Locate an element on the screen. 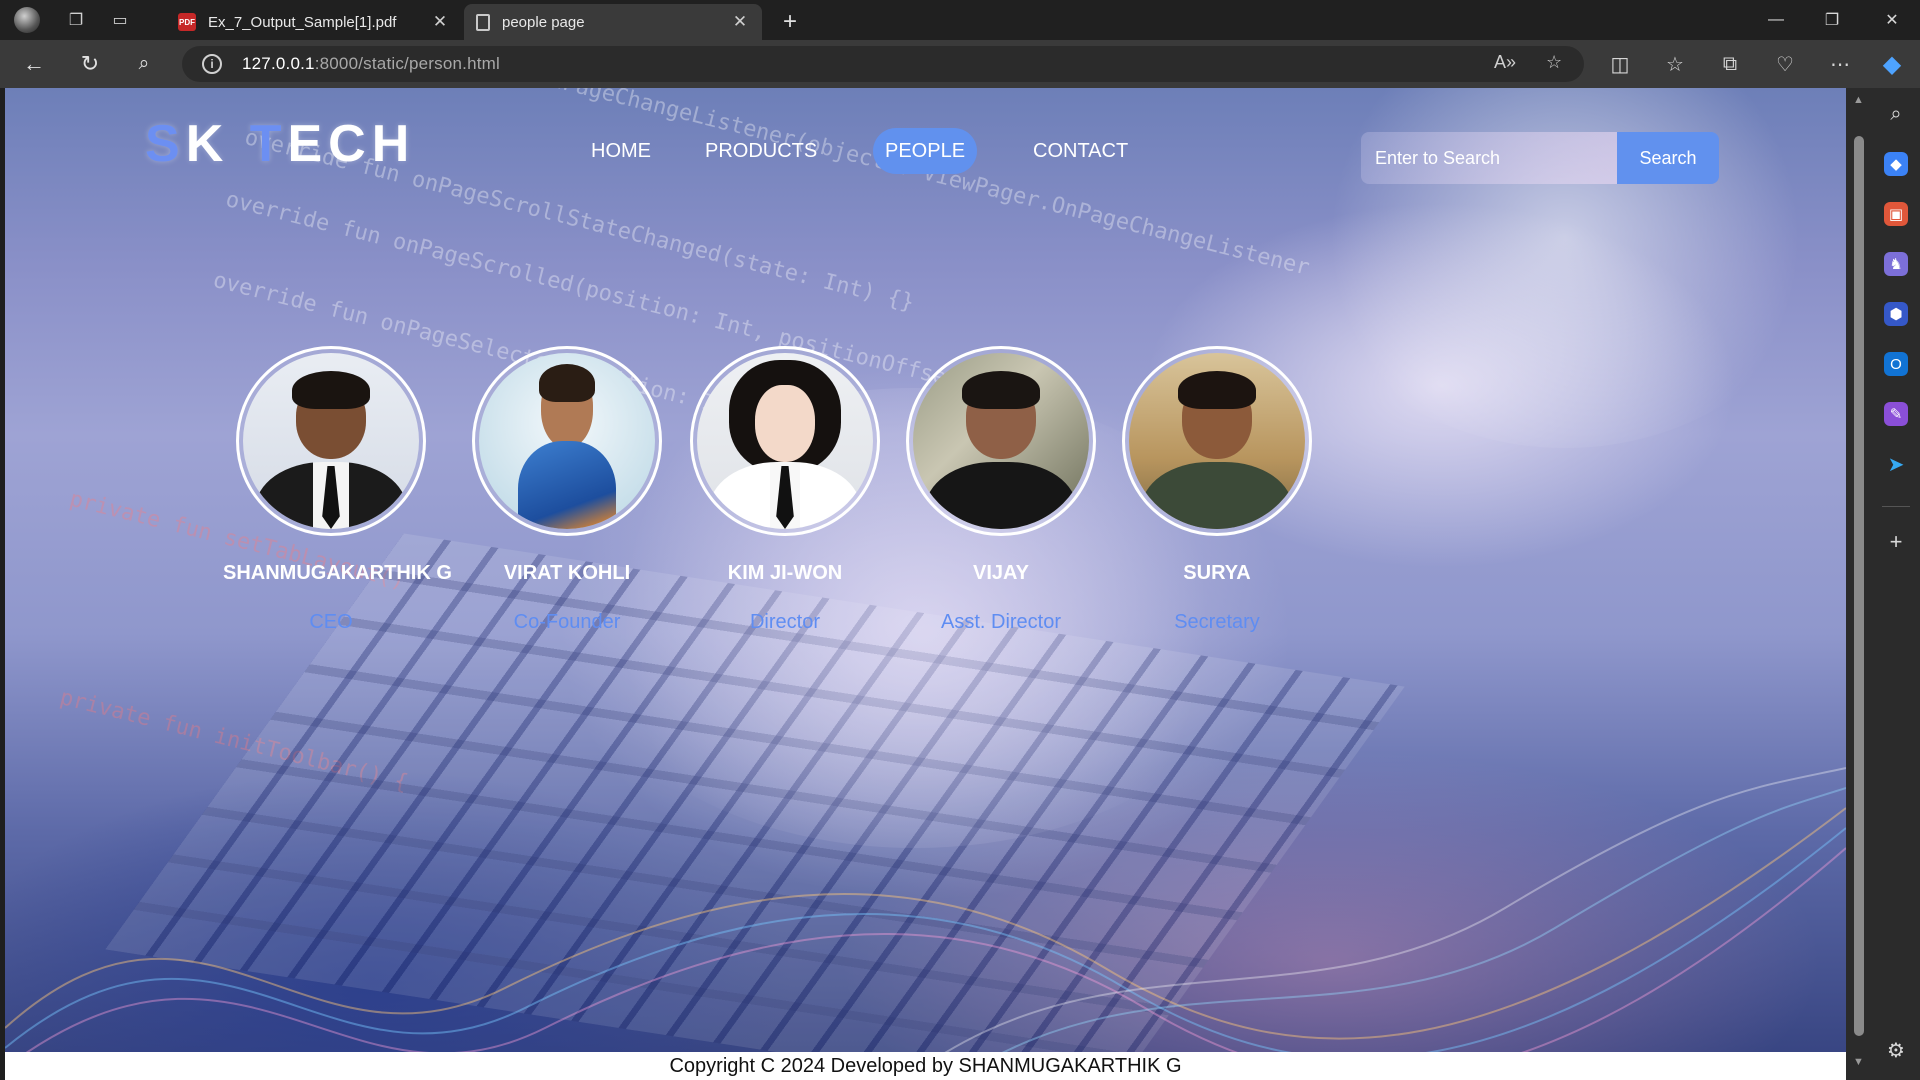 The image size is (1920, 1080). shirt is located at coordinates (1217, 495).